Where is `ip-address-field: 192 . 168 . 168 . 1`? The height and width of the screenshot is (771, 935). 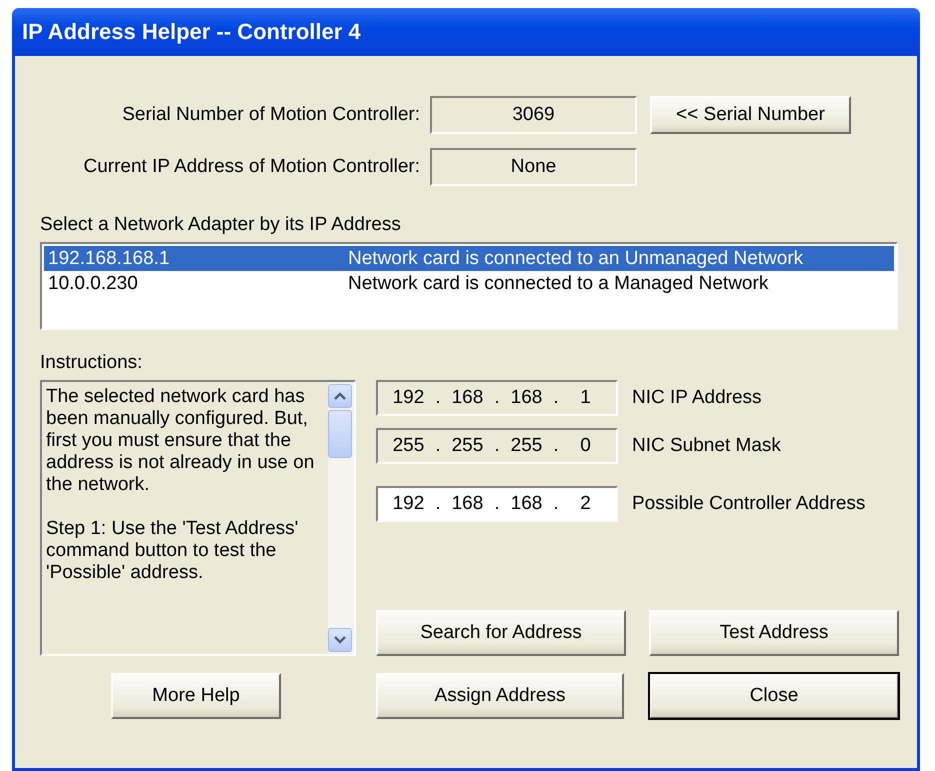 ip-address-field: 192 . 168 . 168 . 1 is located at coordinates (497, 398).